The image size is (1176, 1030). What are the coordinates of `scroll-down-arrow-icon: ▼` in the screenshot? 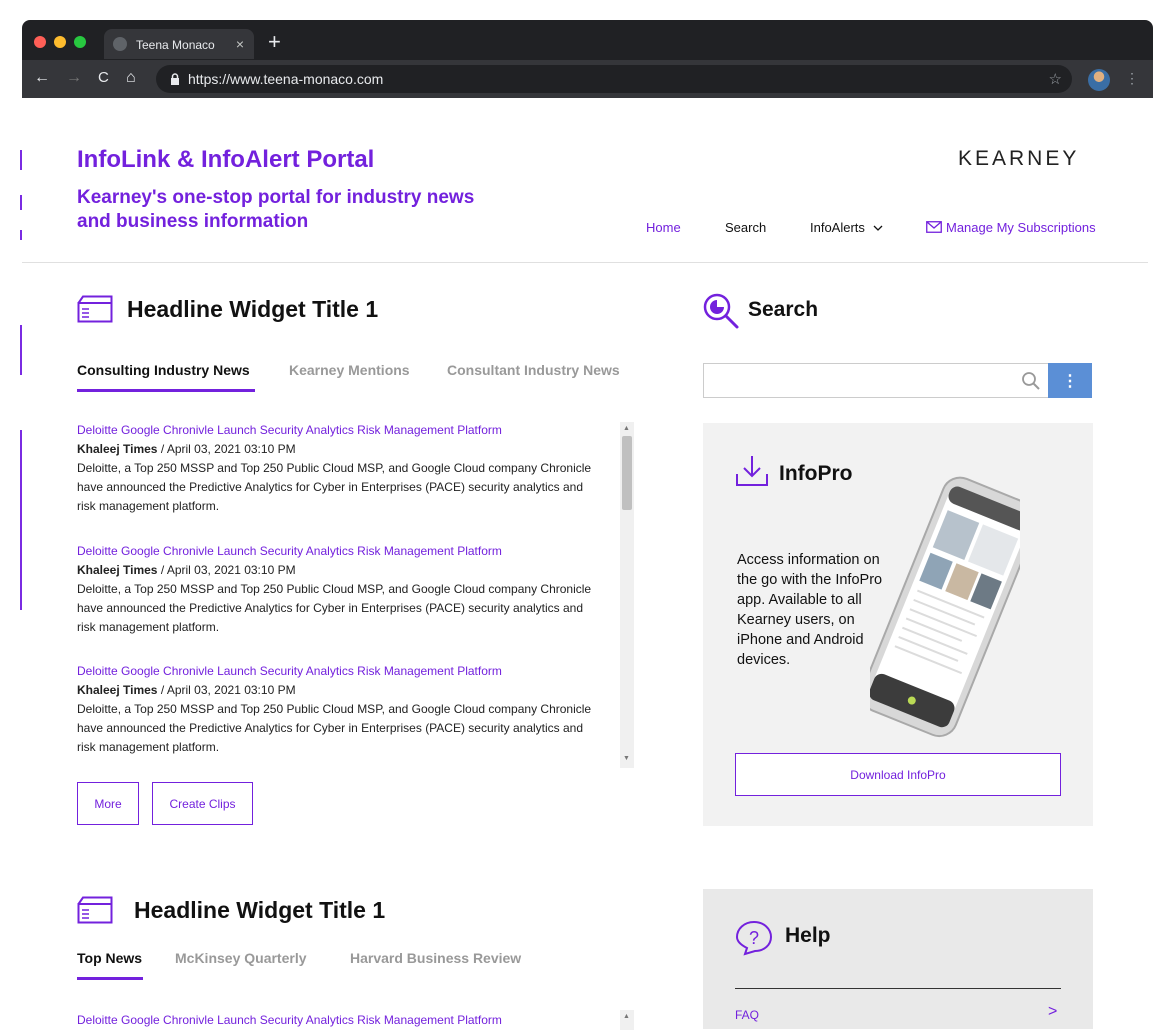 It's located at (626, 758).